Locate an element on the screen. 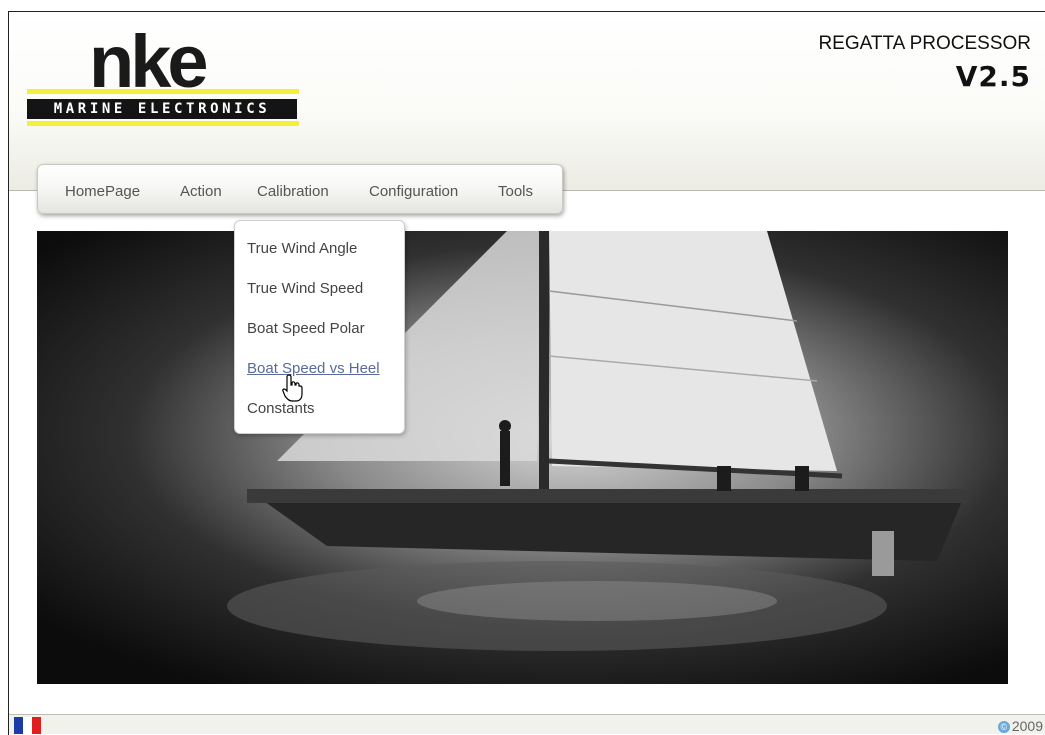  nke-logo: nke MARINE ELECTRONICS is located at coordinates (163, 79).